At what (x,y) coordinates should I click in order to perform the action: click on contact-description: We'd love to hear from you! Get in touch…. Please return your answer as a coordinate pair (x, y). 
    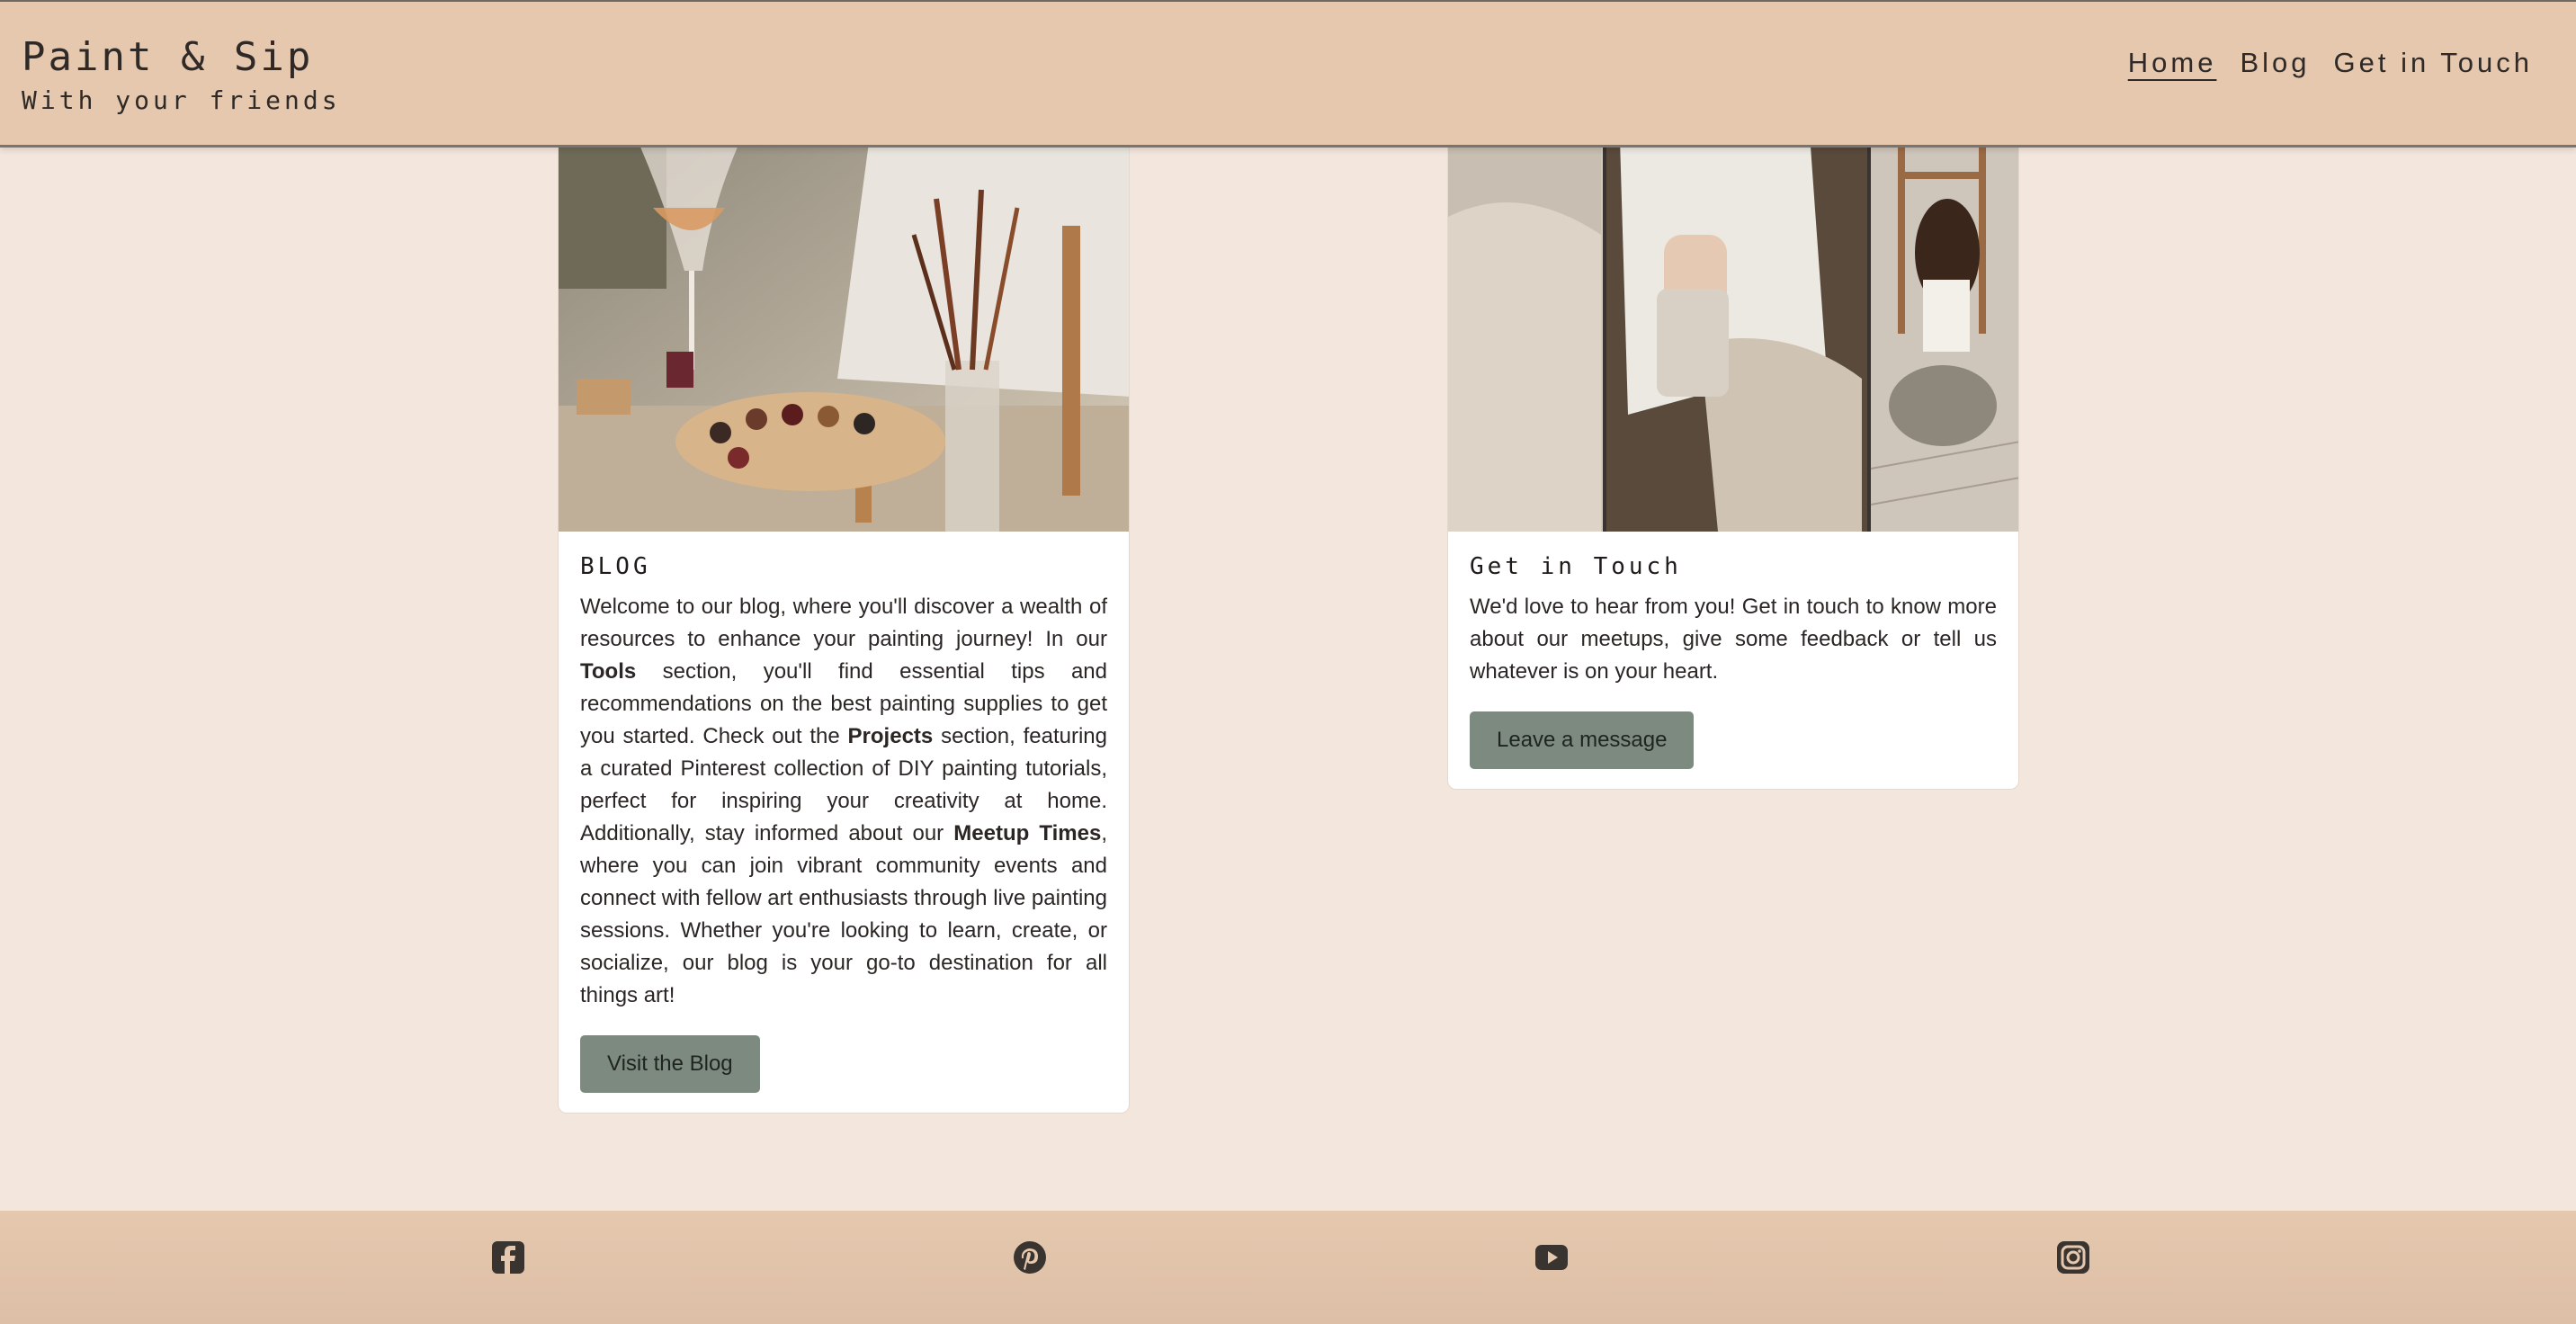
    Looking at the image, I should click on (1733, 640).